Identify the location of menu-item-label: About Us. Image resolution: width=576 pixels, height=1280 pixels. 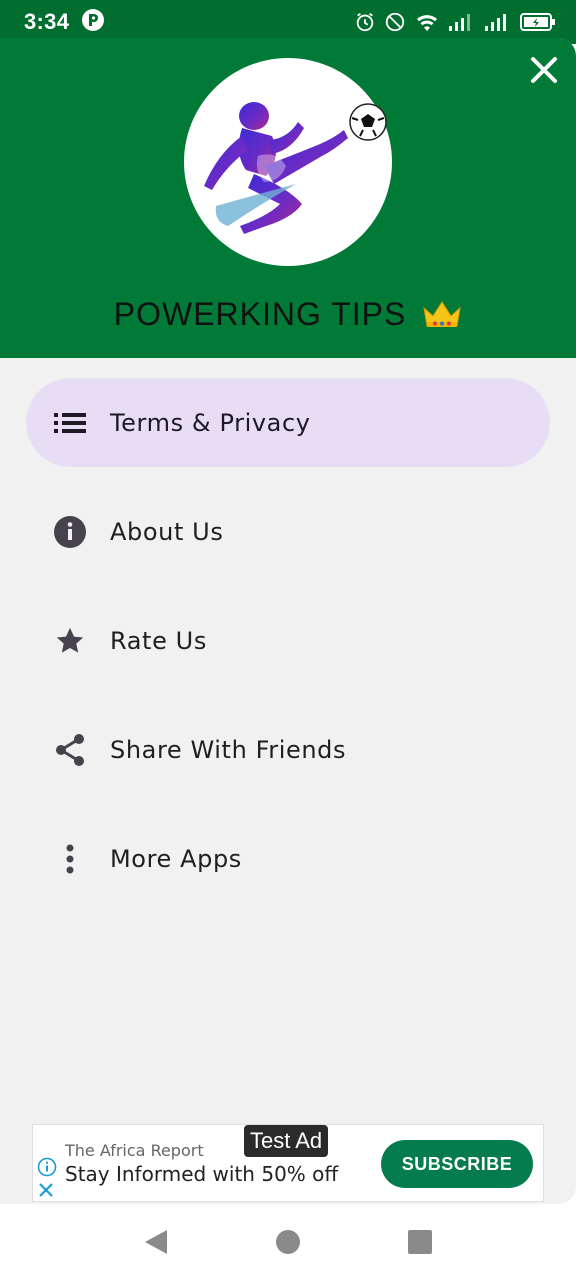
(167, 531).